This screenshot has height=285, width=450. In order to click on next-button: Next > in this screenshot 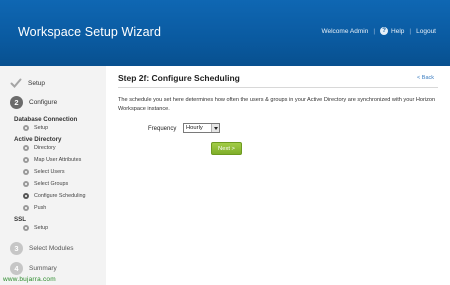, I will do `click(226, 148)`.